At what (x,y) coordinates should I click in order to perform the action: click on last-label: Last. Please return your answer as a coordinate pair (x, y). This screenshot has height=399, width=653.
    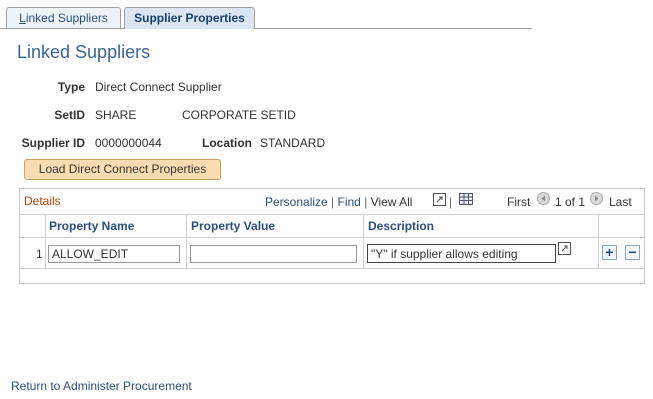
    Looking at the image, I should click on (620, 202).